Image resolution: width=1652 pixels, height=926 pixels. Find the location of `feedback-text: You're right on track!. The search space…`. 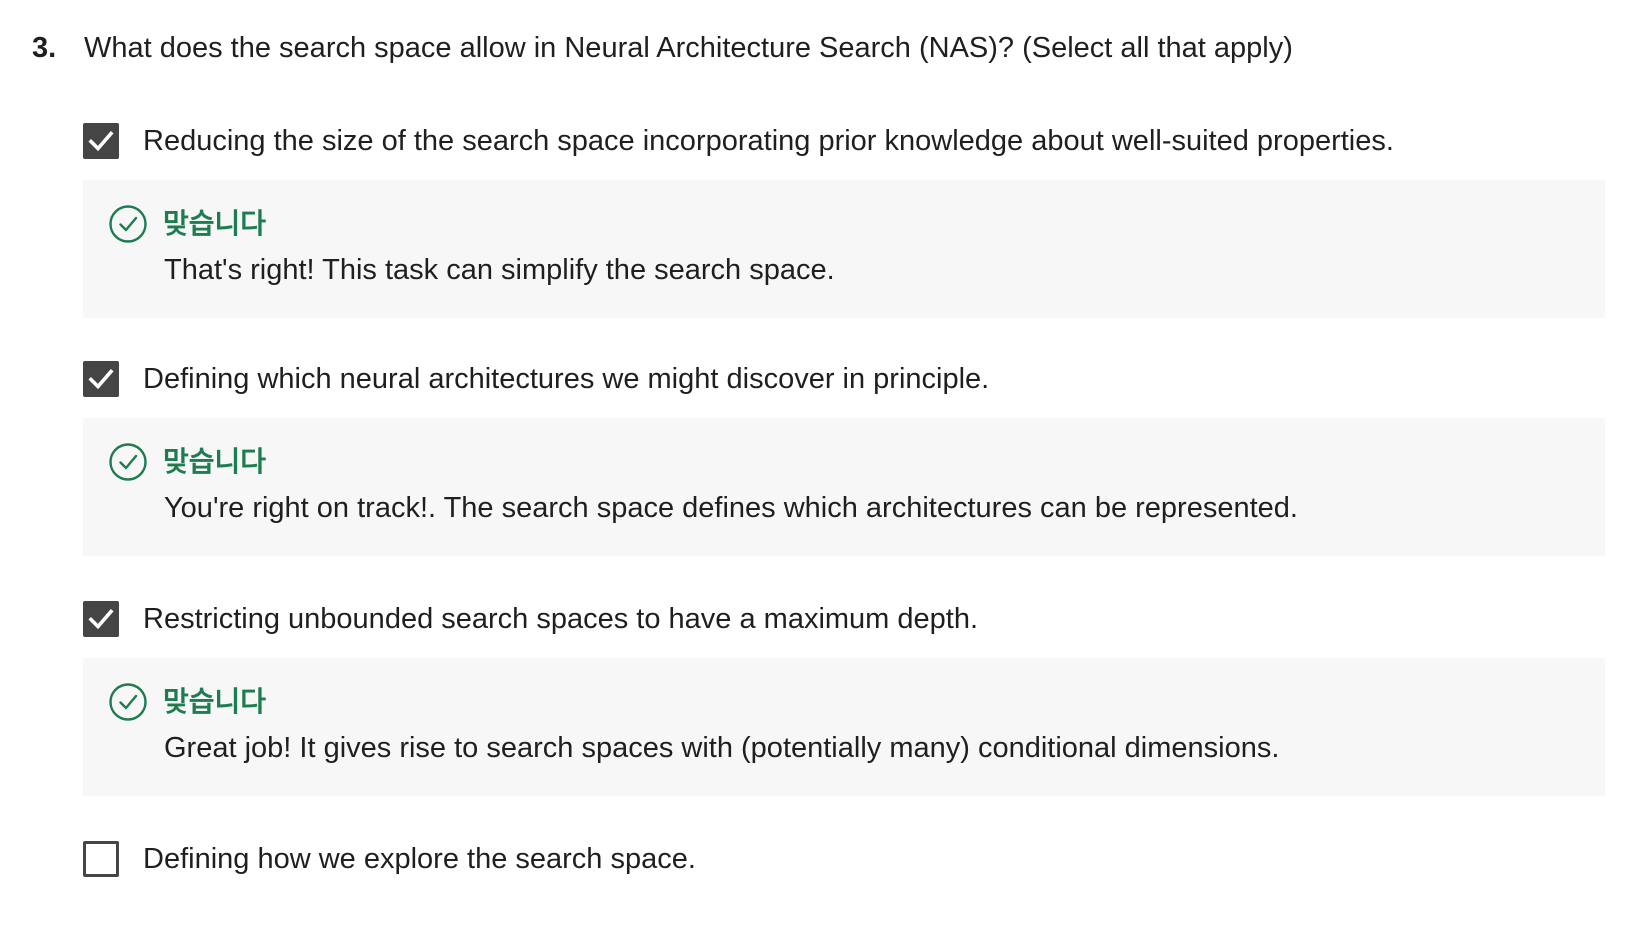

feedback-text: You're right on track!. The search space… is located at coordinates (731, 508).